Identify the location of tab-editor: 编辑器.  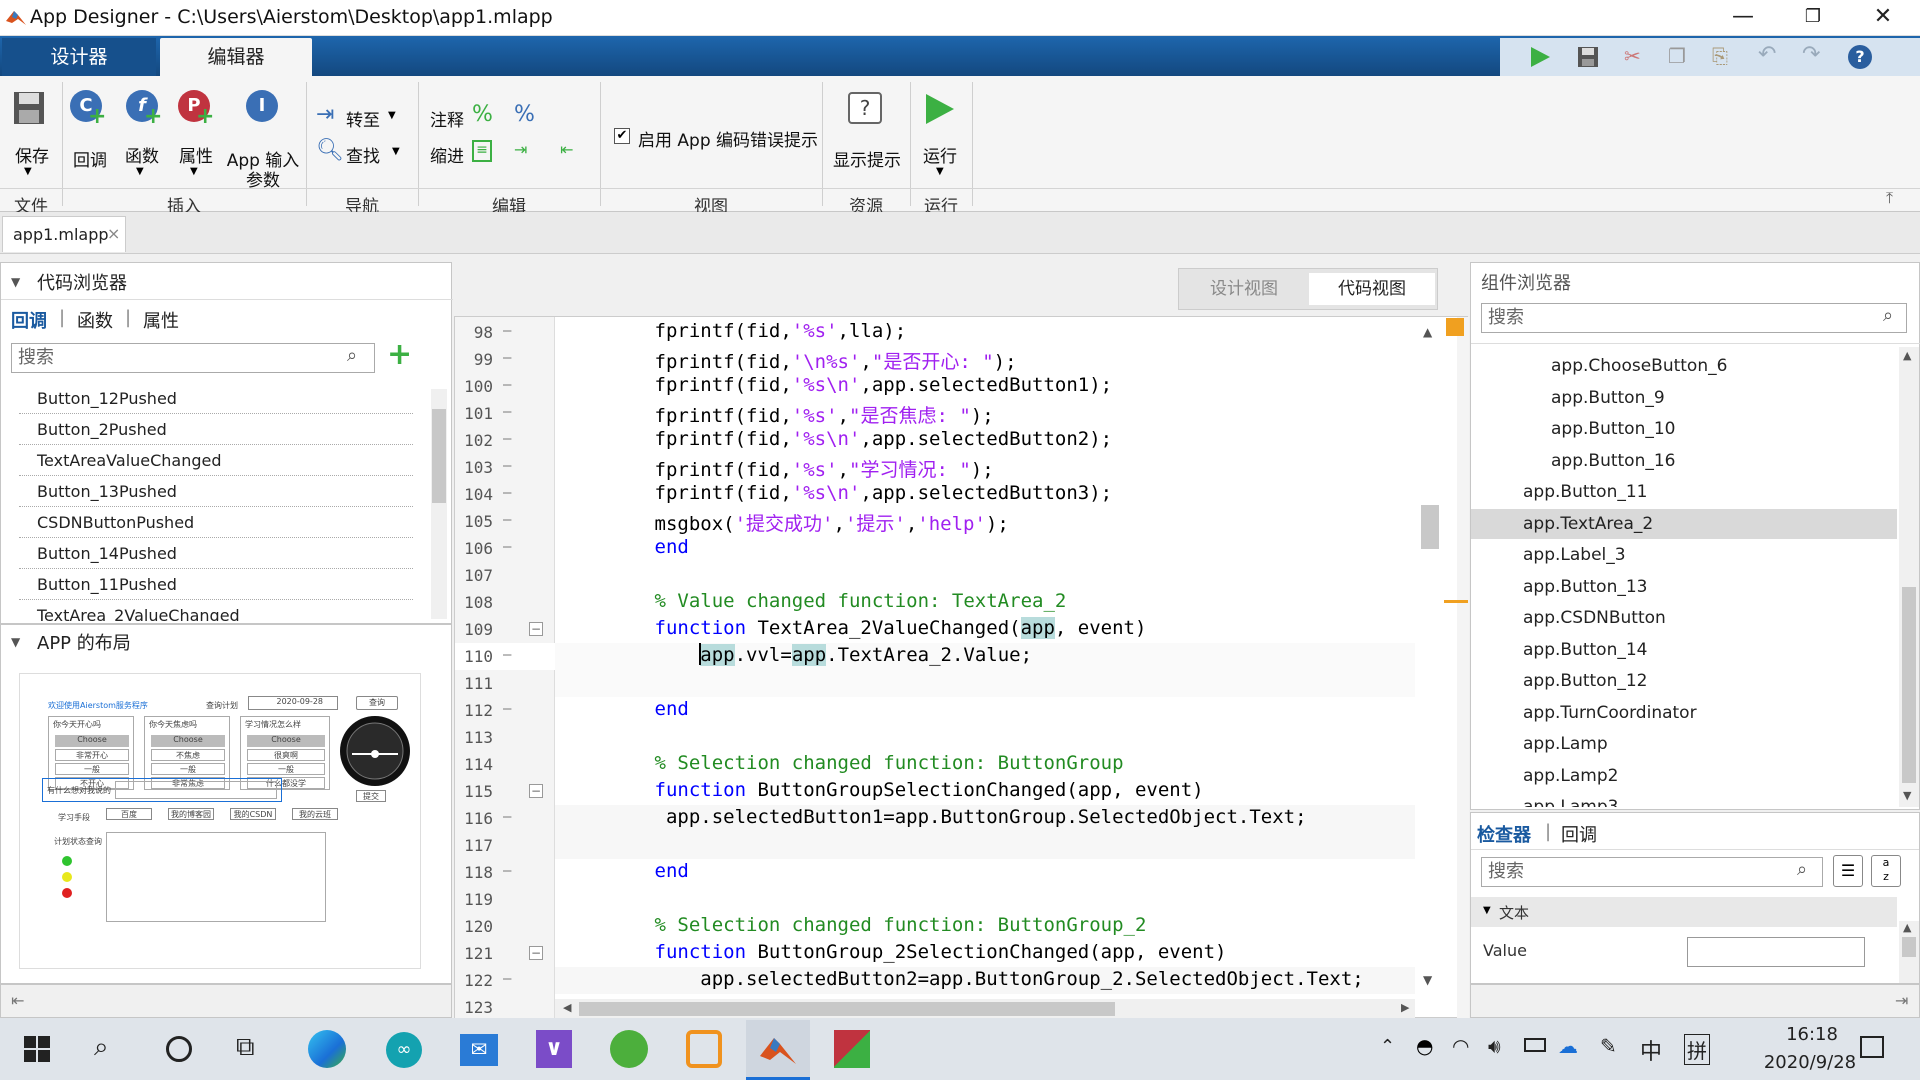
(236, 57).